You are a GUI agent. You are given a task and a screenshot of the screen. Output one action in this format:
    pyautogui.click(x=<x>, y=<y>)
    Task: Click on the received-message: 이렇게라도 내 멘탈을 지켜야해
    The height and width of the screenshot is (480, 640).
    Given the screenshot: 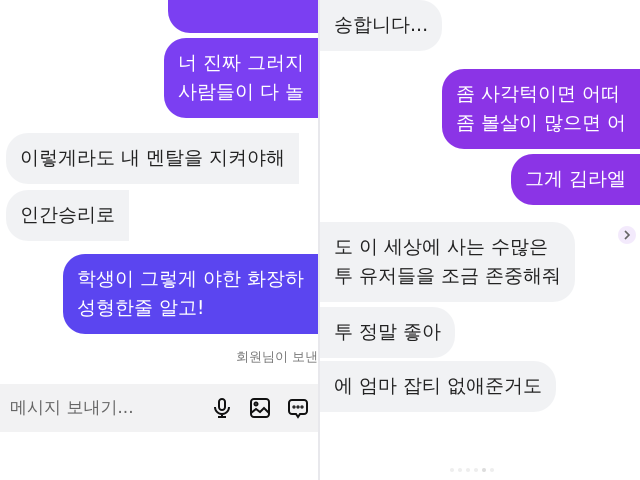 What is the action you would take?
    pyautogui.click(x=153, y=158)
    